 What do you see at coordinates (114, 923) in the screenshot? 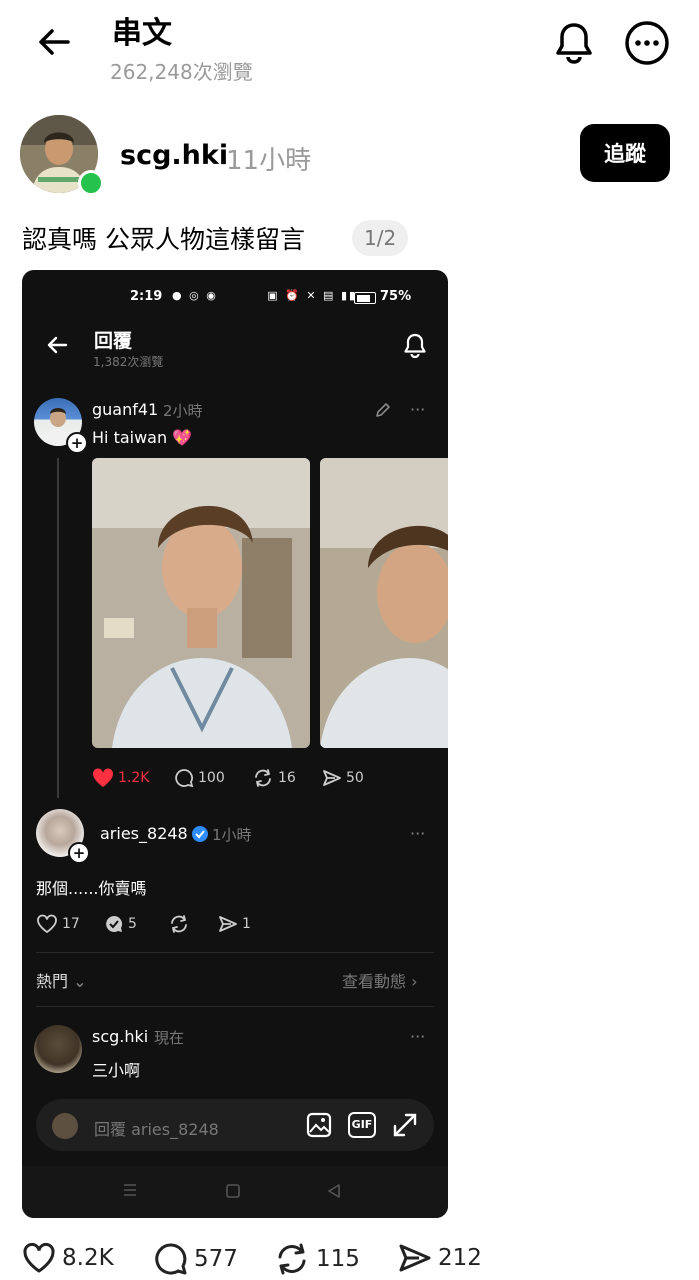
I see `comment-check-icon` at bounding box center [114, 923].